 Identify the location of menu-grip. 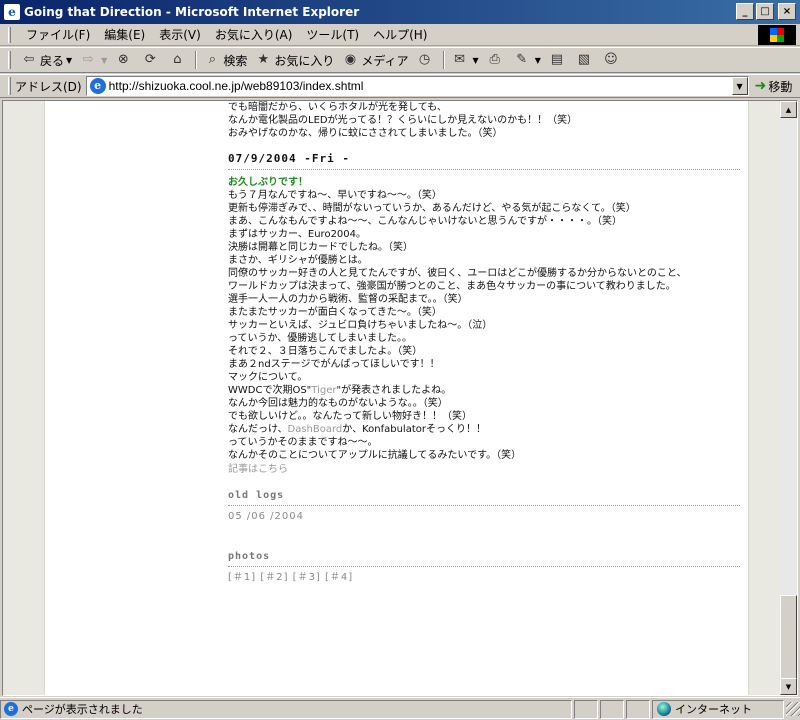
(9, 34).